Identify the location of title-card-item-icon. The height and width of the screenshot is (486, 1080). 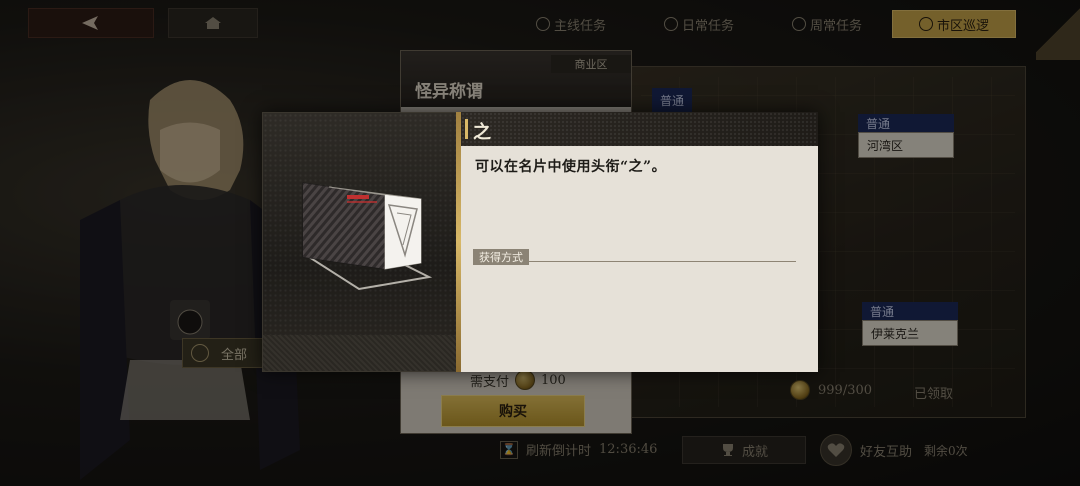
(367, 236).